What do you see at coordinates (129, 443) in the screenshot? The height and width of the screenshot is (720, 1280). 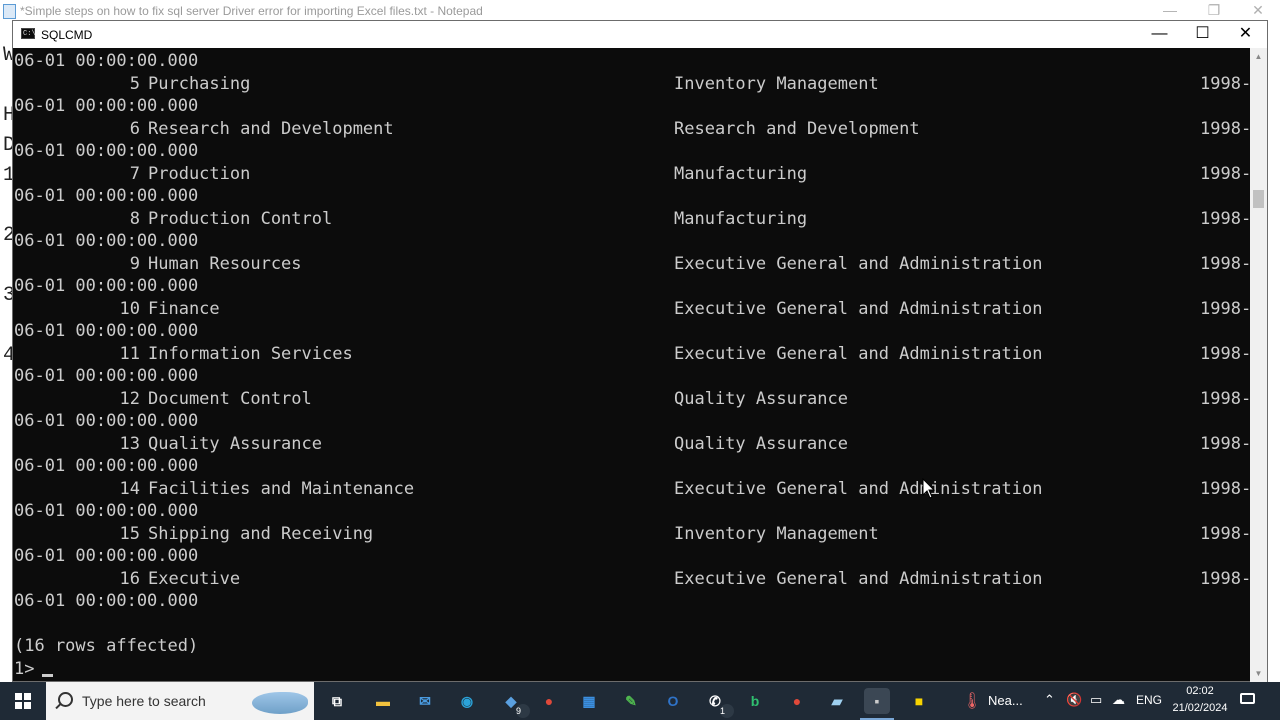 I see `row-id: 13` at bounding box center [129, 443].